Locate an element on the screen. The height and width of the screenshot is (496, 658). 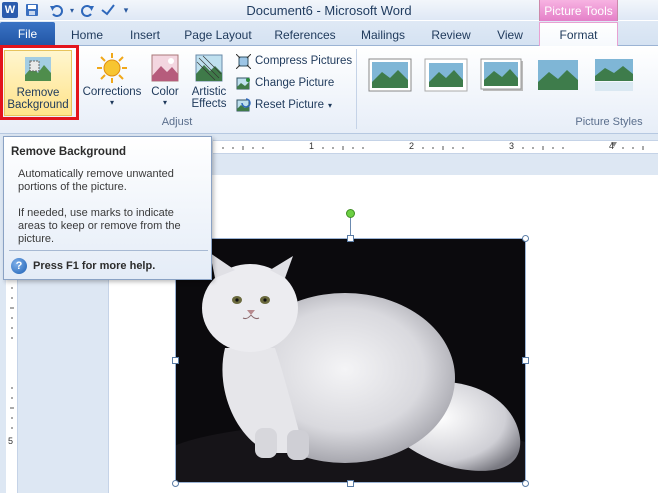
picture-style-simple-frame is located at coordinates (390, 75).